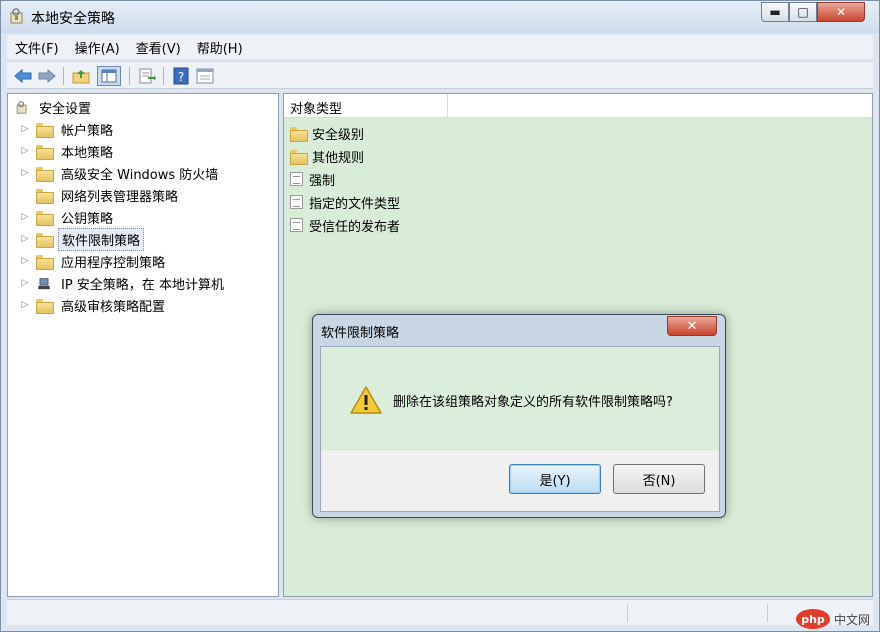 The height and width of the screenshot is (632, 880). Describe the element at coordinates (440, 75) in the screenshot. I see `toolbar: ?` at that location.